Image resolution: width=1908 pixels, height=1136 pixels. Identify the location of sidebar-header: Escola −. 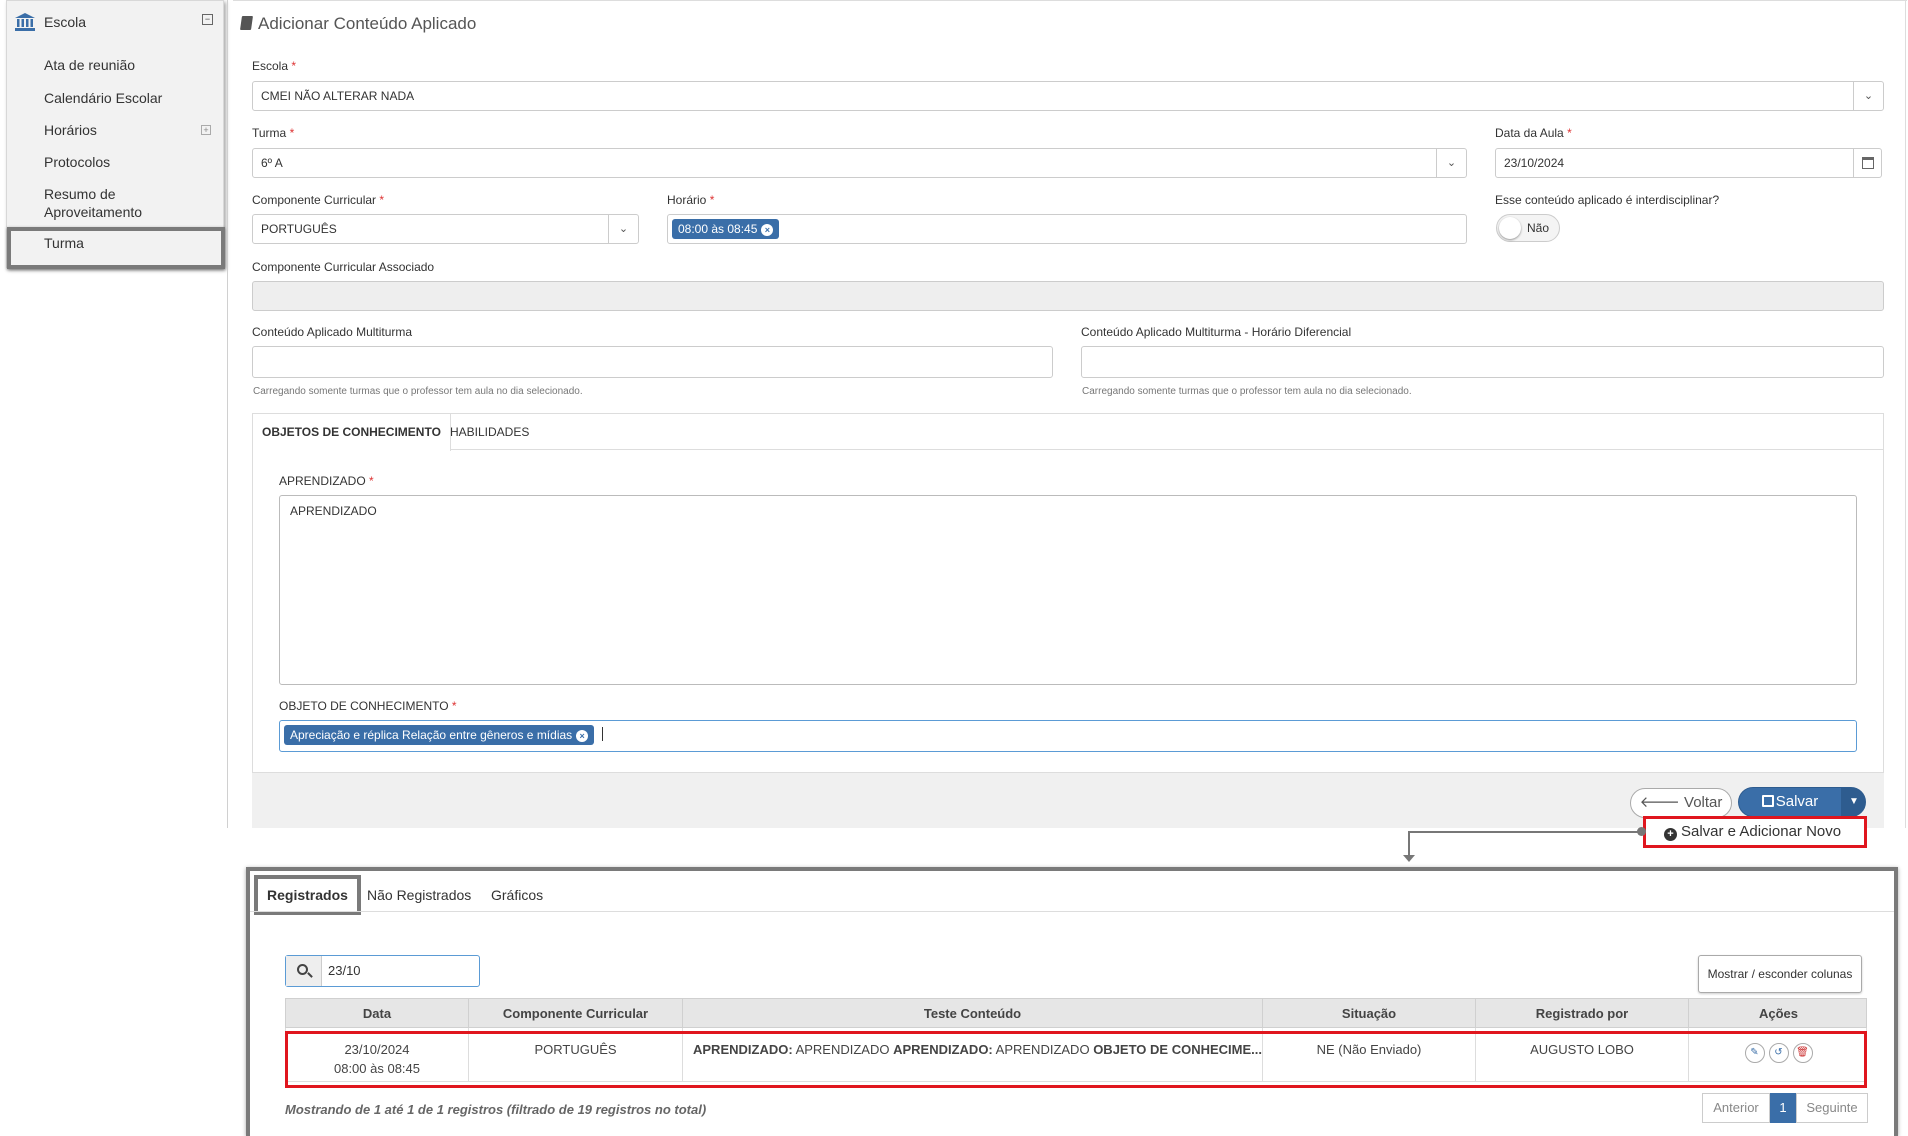
(115, 22).